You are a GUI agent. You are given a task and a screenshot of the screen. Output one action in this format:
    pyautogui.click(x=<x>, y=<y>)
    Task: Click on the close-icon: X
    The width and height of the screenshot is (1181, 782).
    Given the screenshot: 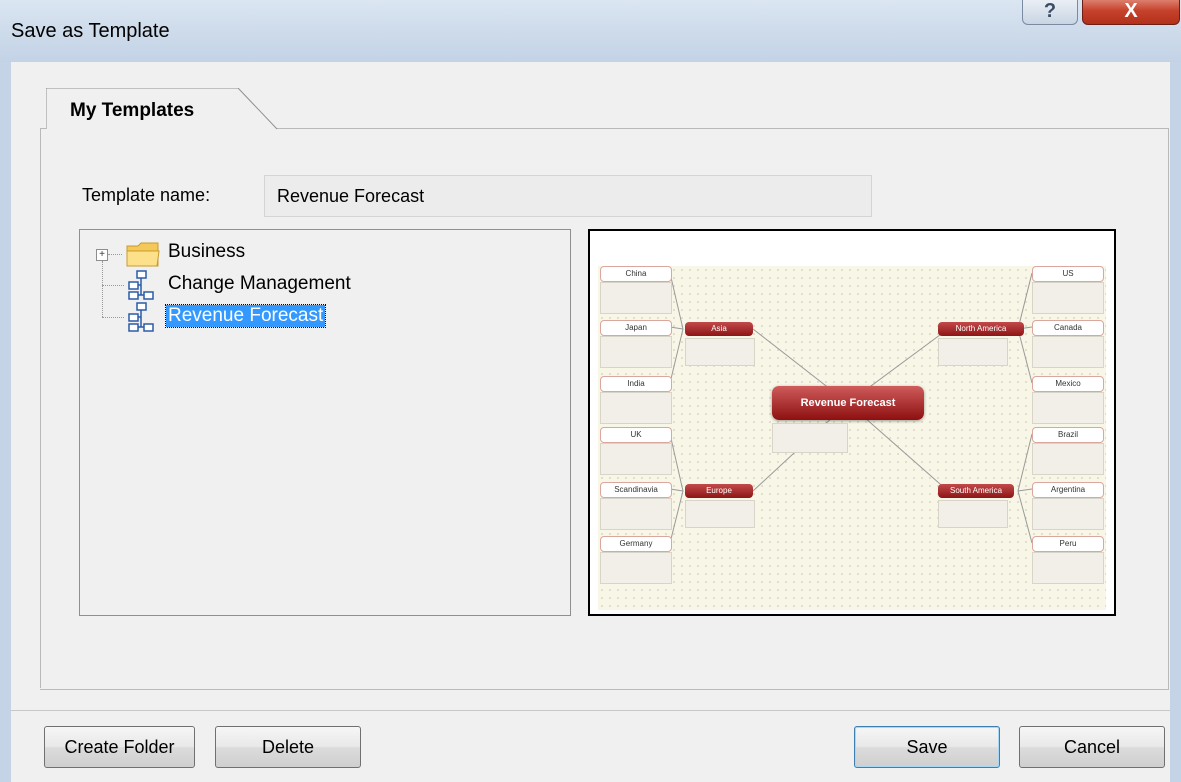 What is the action you would take?
    pyautogui.click(x=1131, y=11)
    